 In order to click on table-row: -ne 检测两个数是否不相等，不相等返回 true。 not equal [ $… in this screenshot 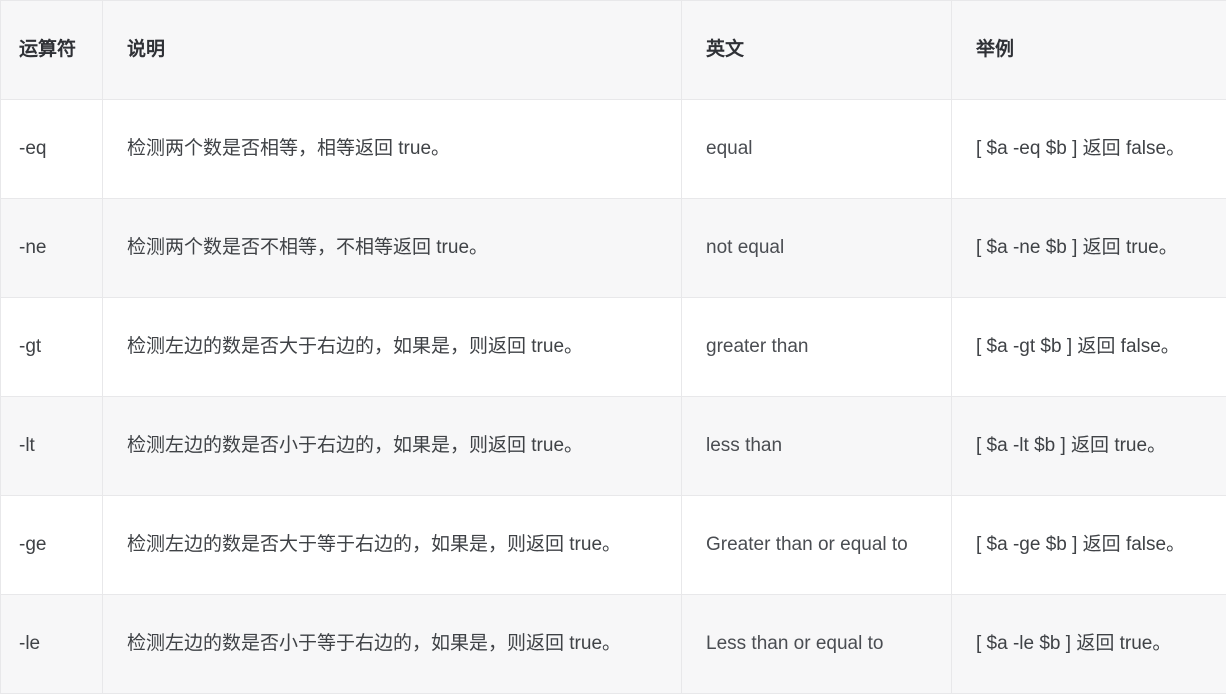, I will do `click(613, 248)`.